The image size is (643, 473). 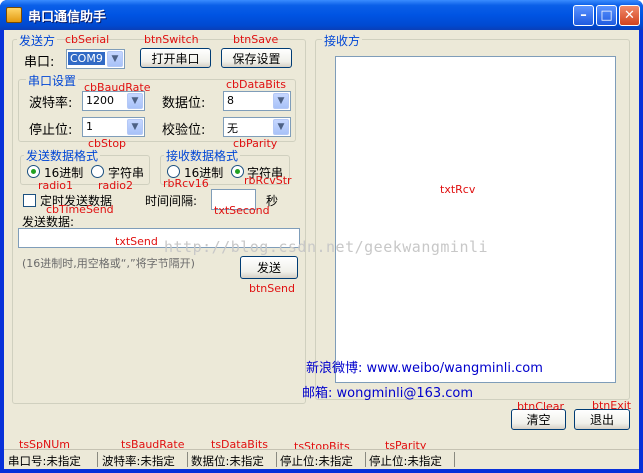 What do you see at coordinates (171, 201) in the screenshot?
I see `interval-label: 时间间隔:` at bounding box center [171, 201].